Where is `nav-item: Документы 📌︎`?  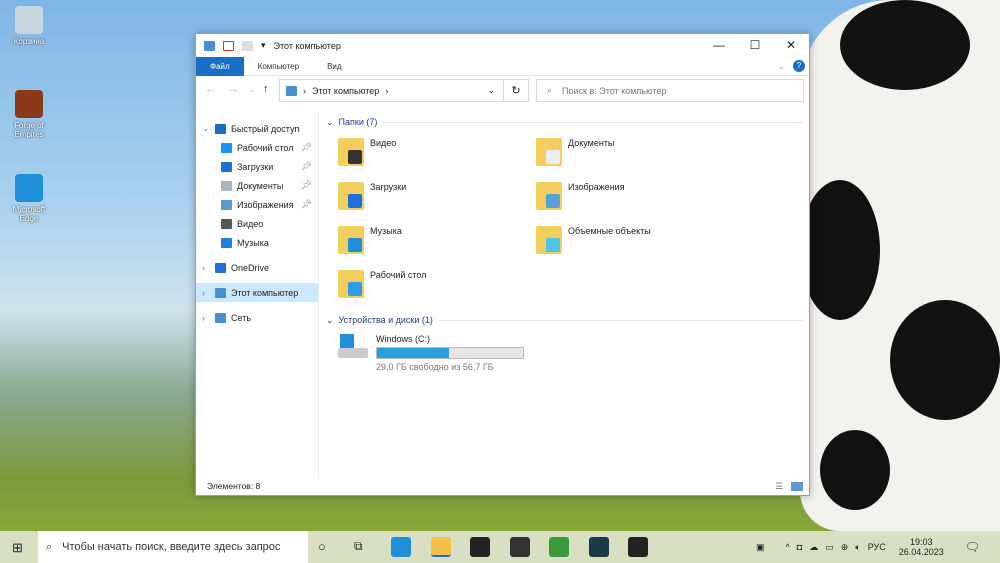
nav-item: Документы 📌︎ is located at coordinates (257, 185).